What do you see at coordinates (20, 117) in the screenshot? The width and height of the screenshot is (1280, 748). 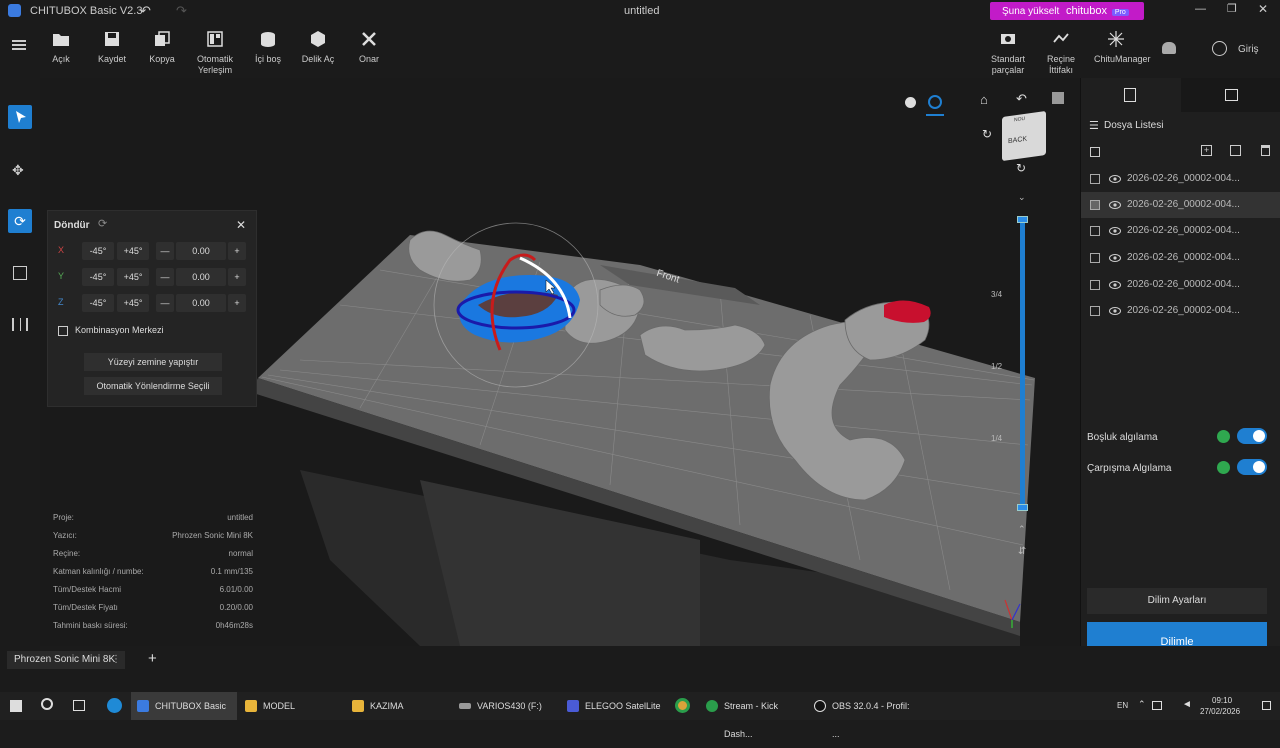 I see `select-tool-icon` at bounding box center [20, 117].